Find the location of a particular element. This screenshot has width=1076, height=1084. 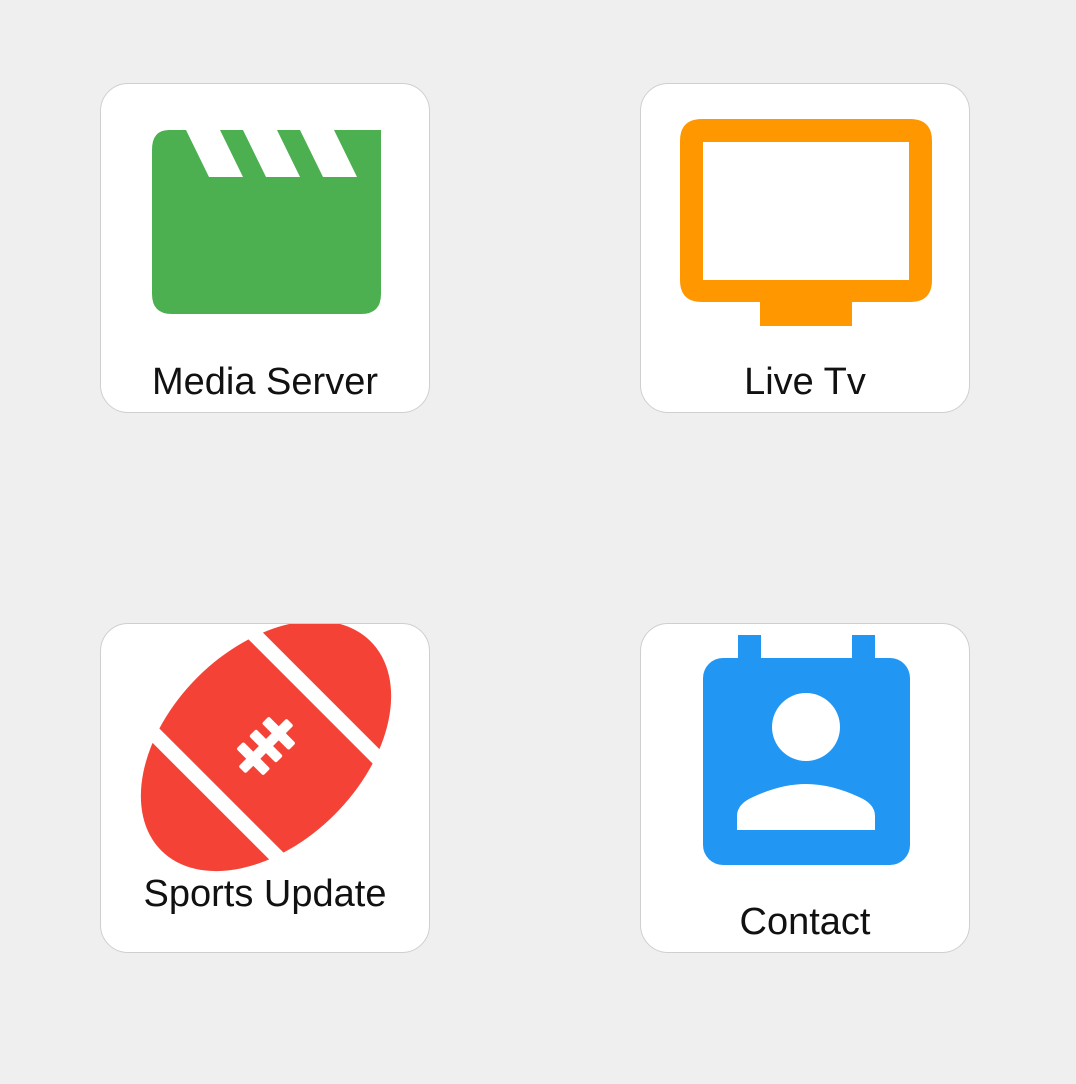

live-tv-tile: Live Tv is located at coordinates (805, 248).